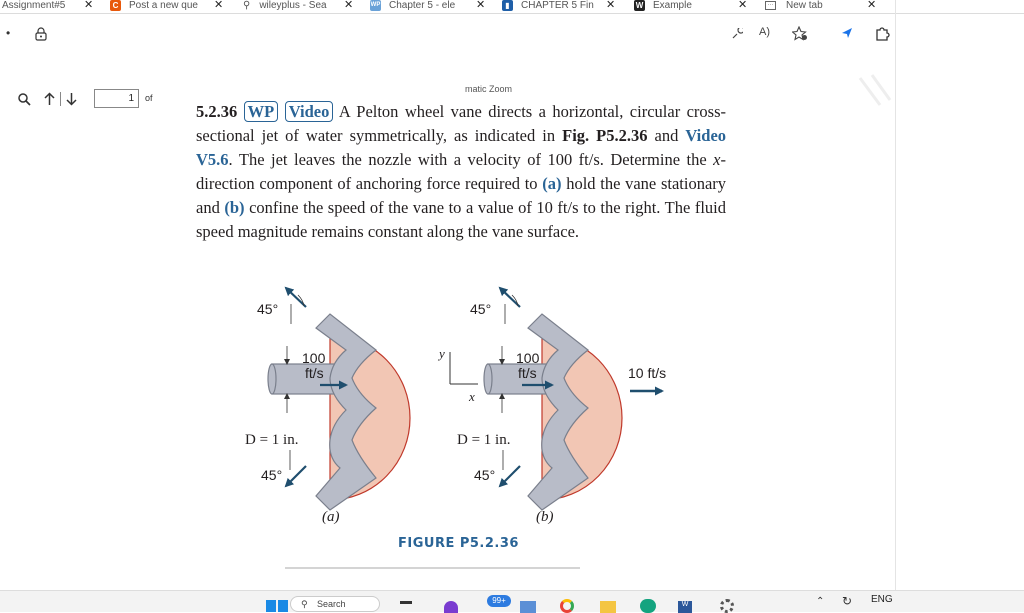  What do you see at coordinates (115, 5) in the screenshot?
I see `chegg-icon: C` at bounding box center [115, 5].